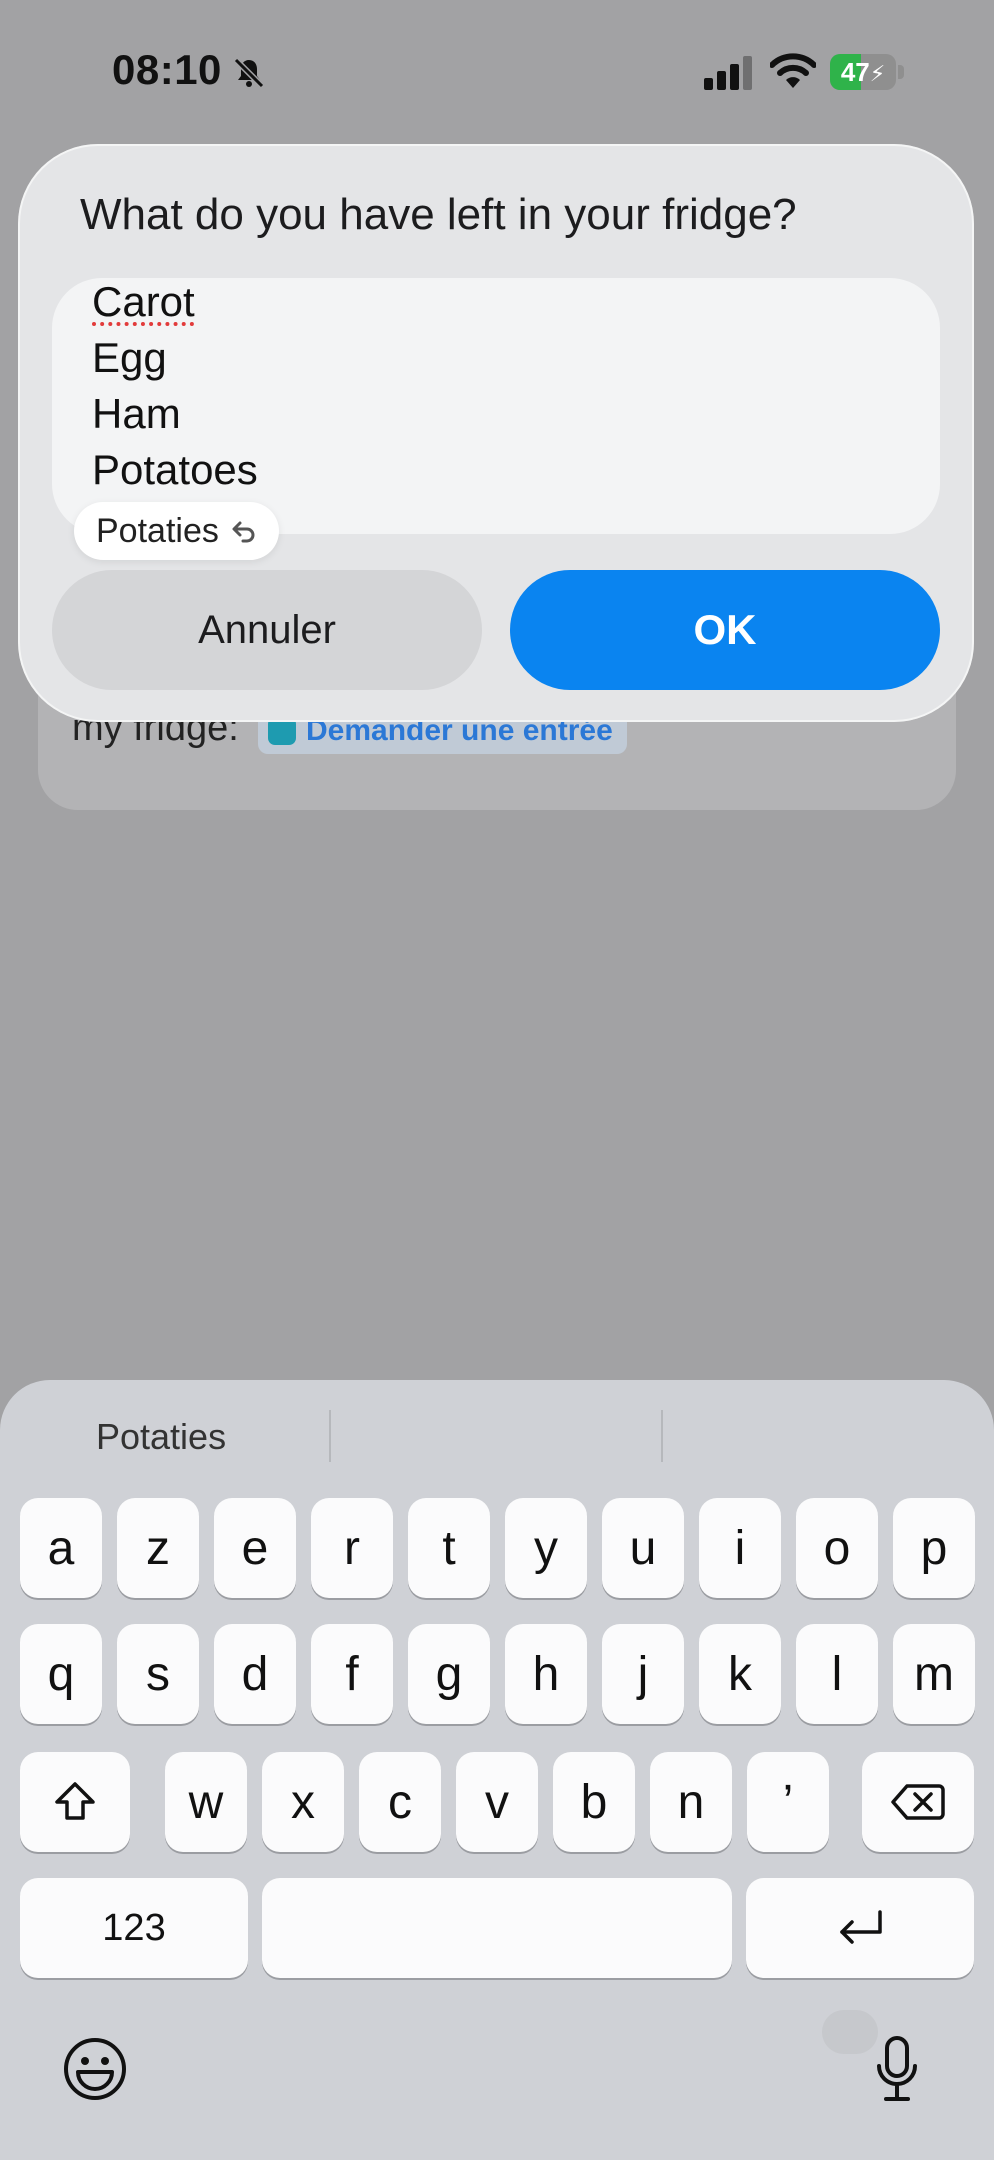 The image size is (994, 2160). Describe the element at coordinates (855, 72) in the screenshot. I see `battery-percent: 47` at that location.